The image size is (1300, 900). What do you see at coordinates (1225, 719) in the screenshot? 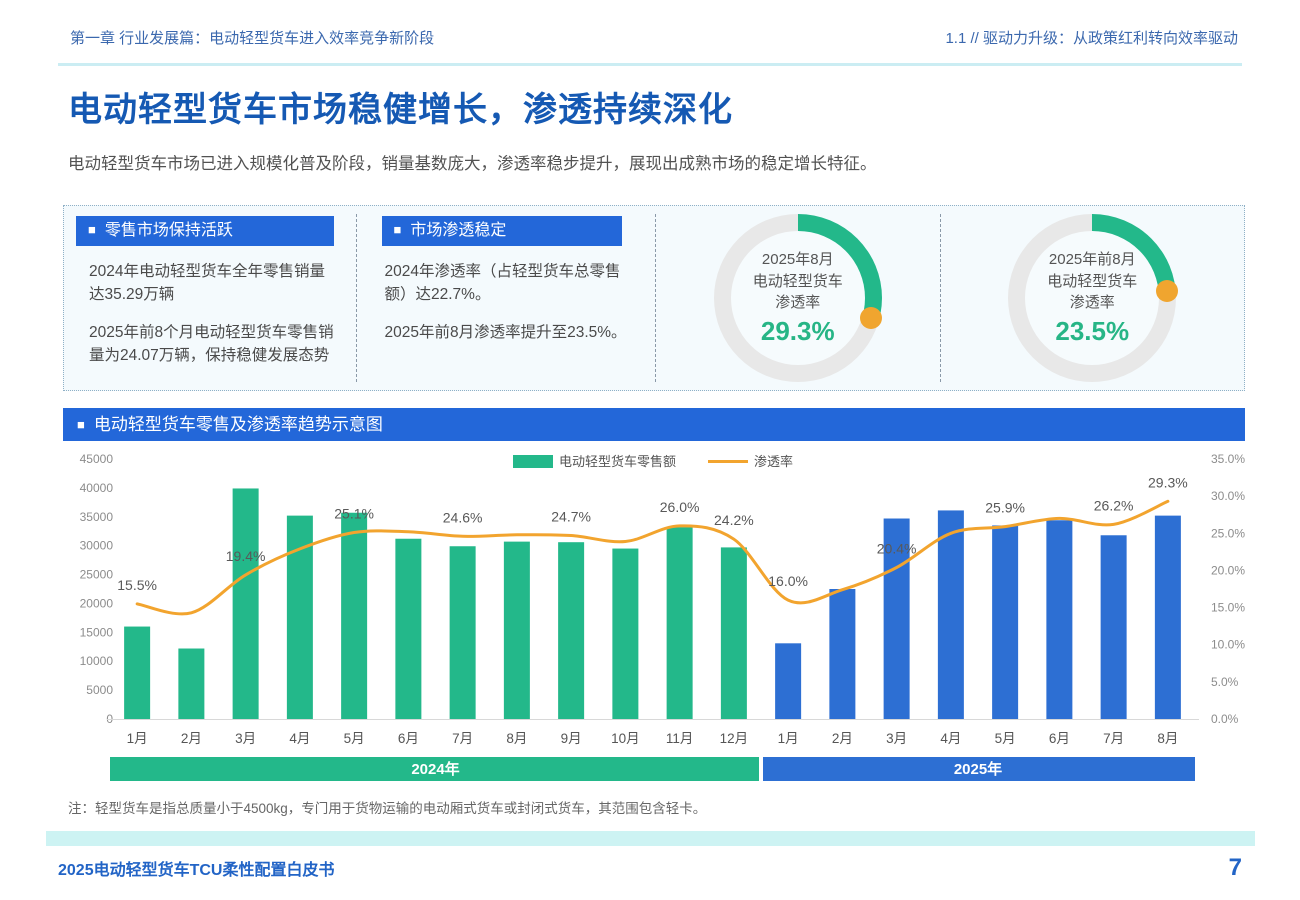
I see `right-axis-tick: 0.0%` at bounding box center [1225, 719].